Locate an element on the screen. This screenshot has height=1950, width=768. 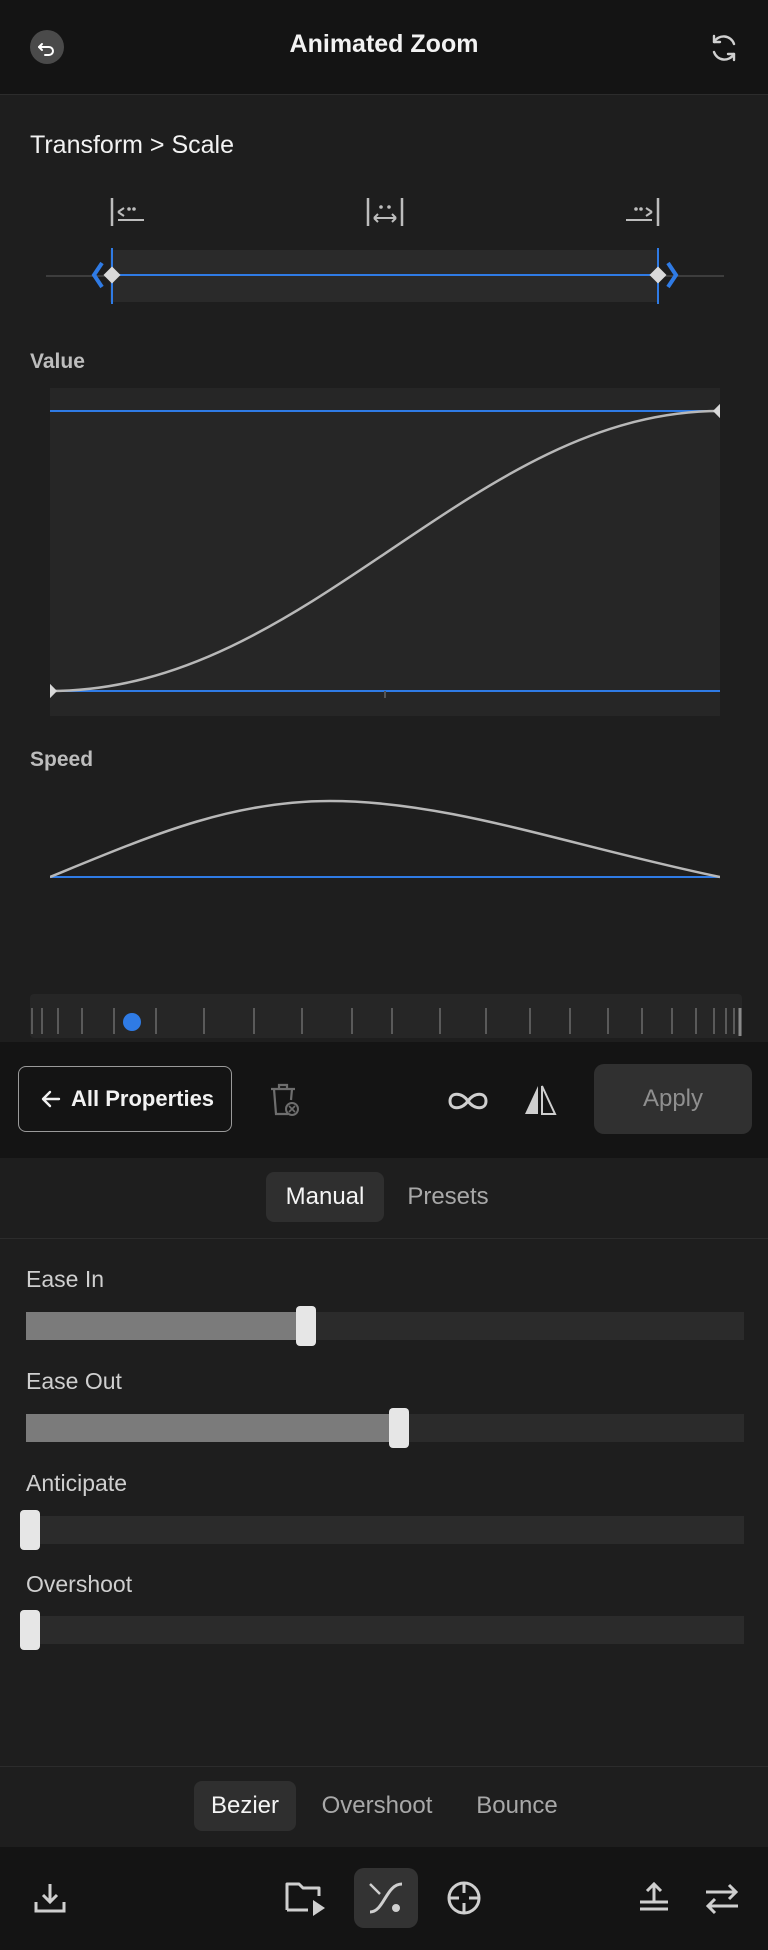
trim-center-icon is located at coordinates (385, 212).